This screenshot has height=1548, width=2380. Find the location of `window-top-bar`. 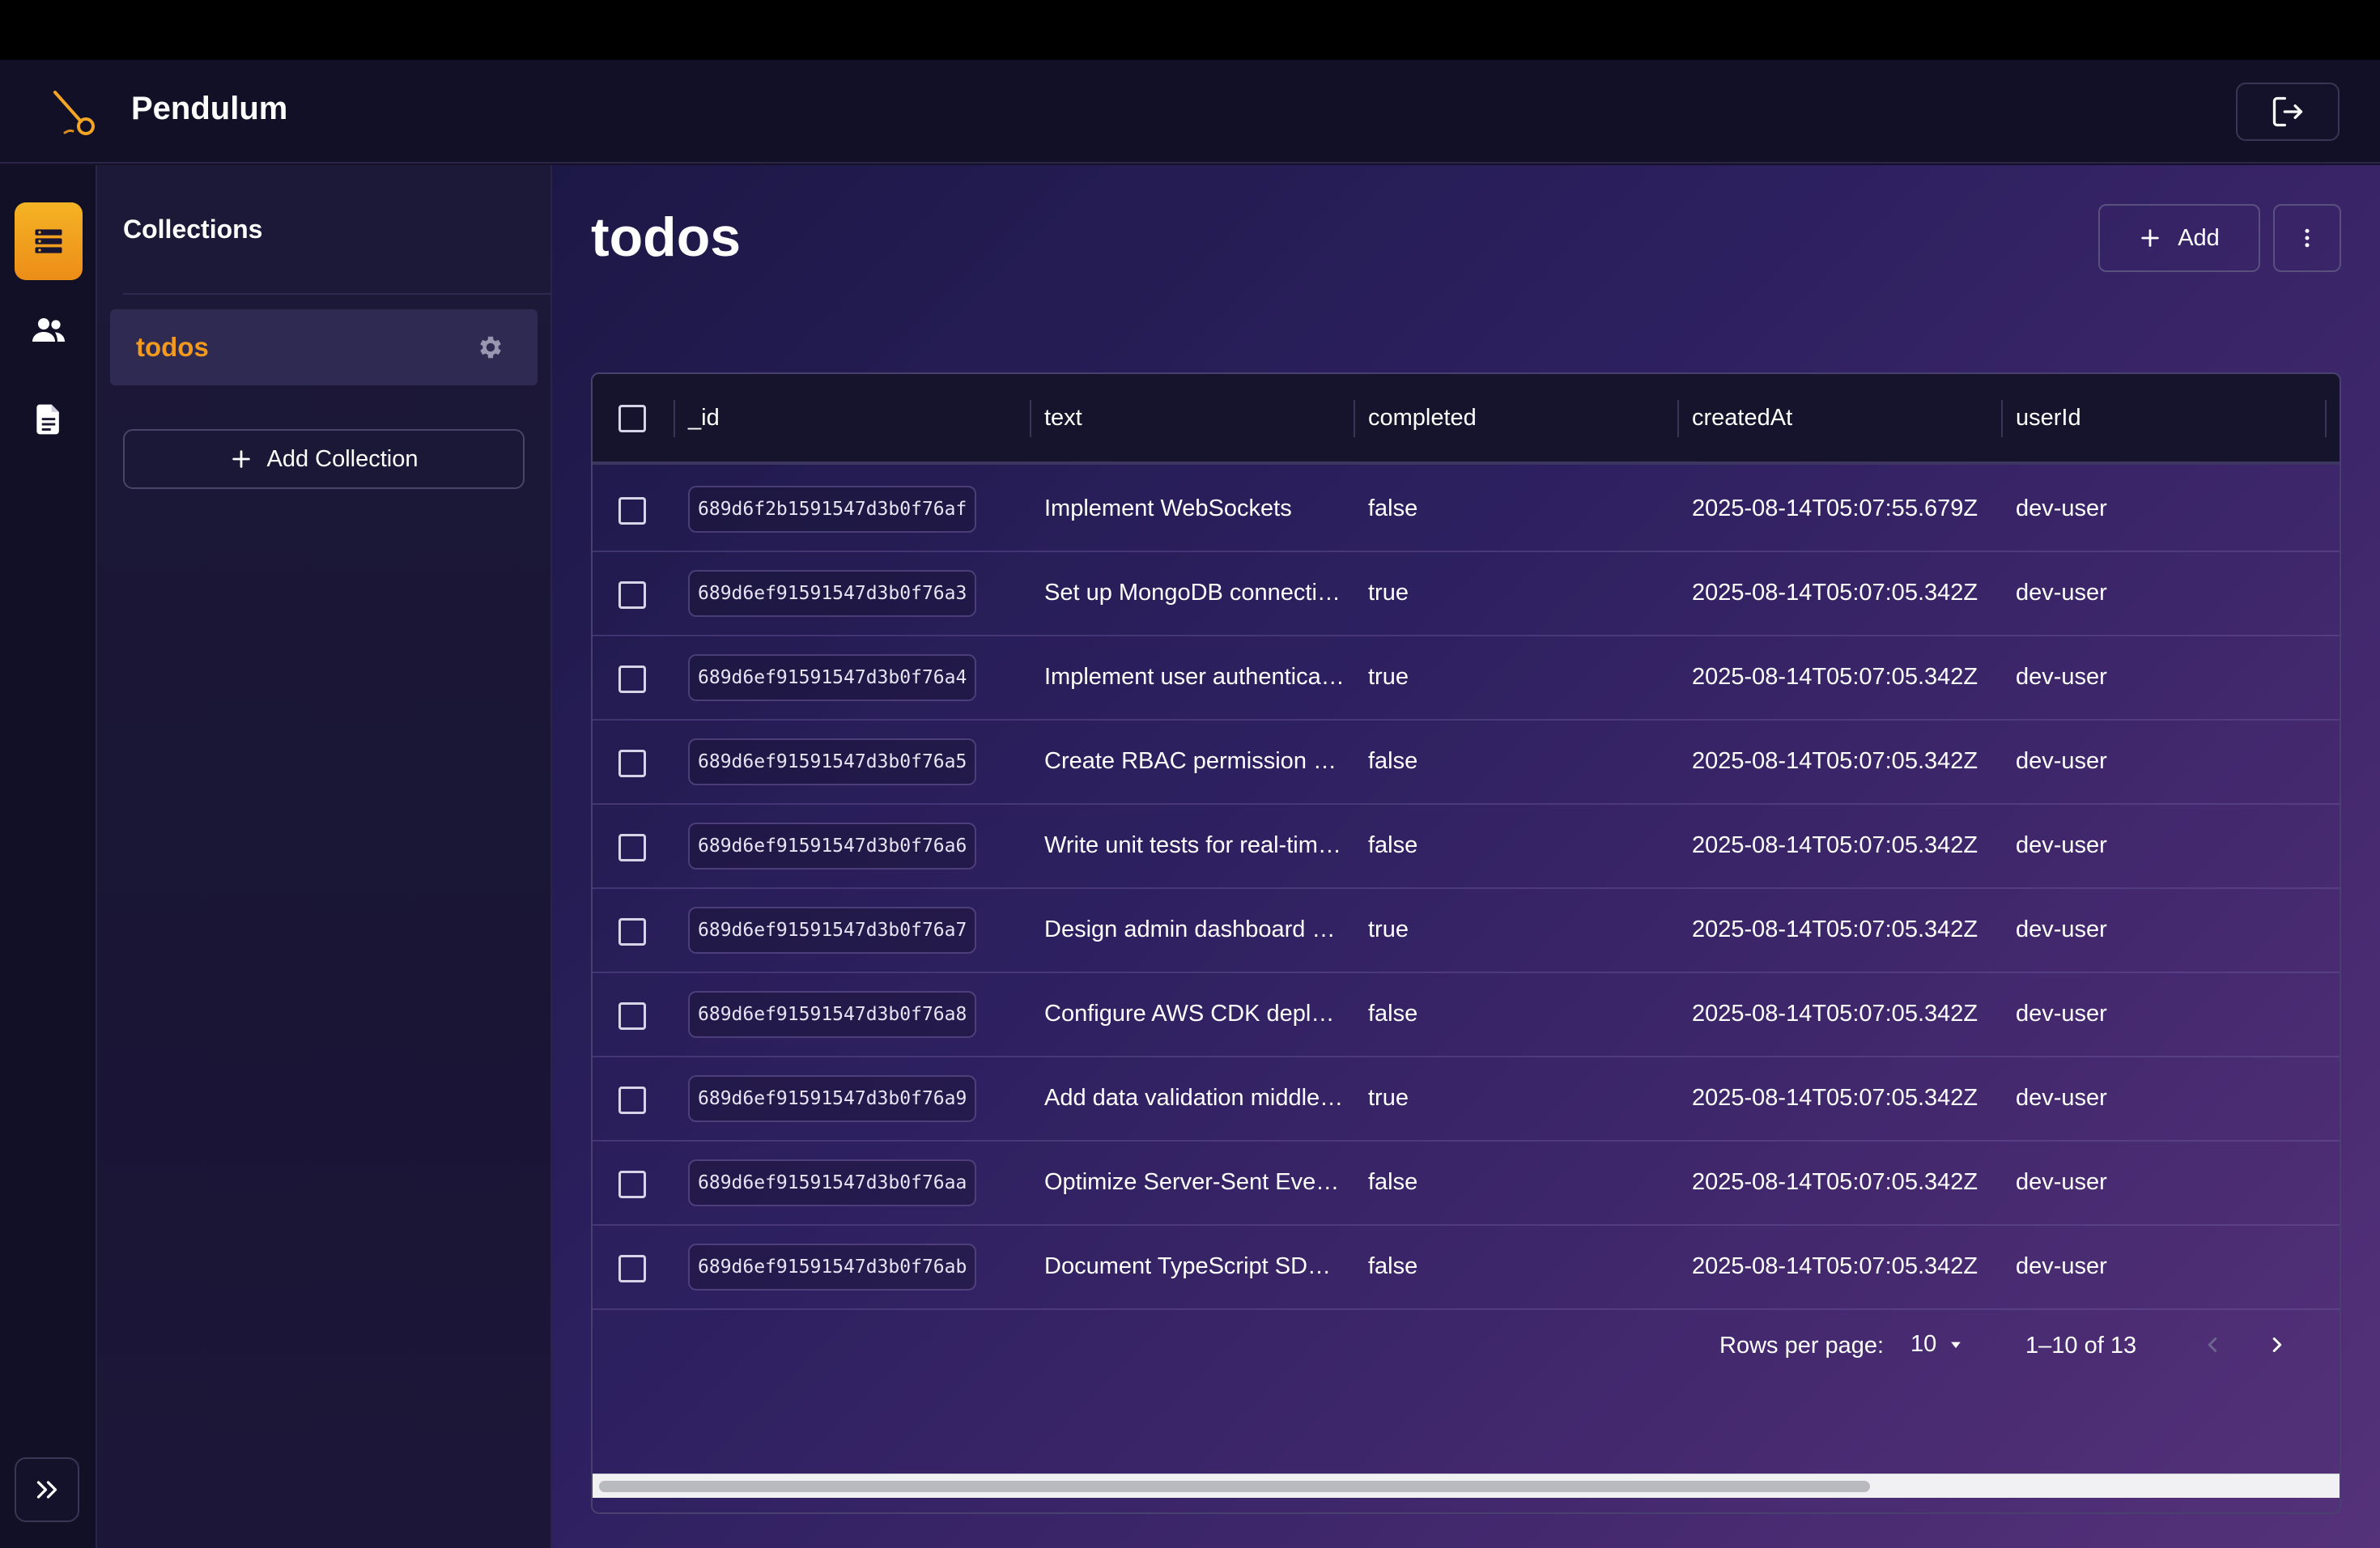

window-top-bar is located at coordinates (1190, 30).